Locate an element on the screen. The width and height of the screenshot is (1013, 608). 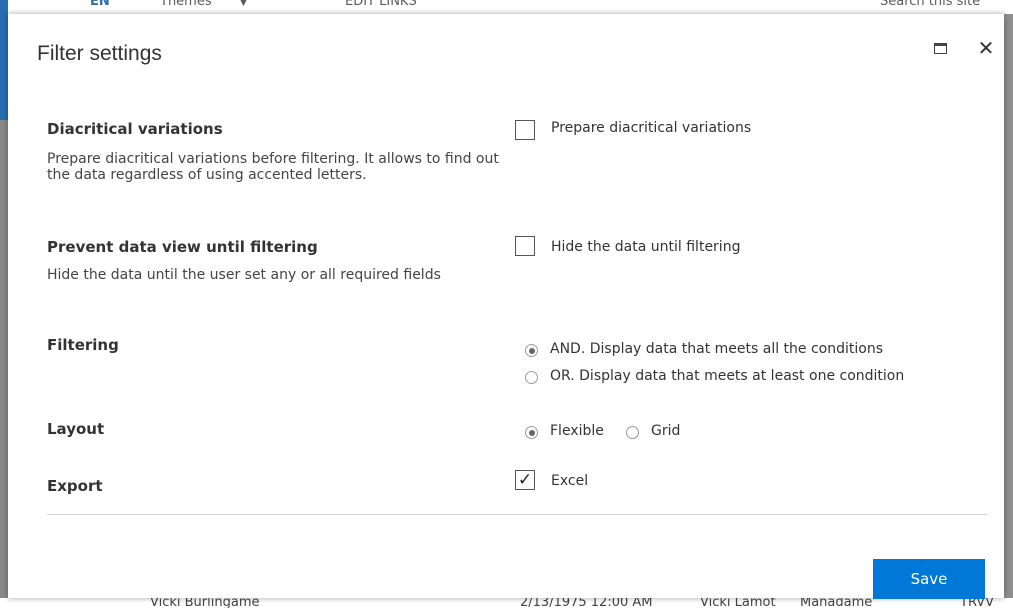
bg-row-code: TRVV is located at coordinates (977, 603).